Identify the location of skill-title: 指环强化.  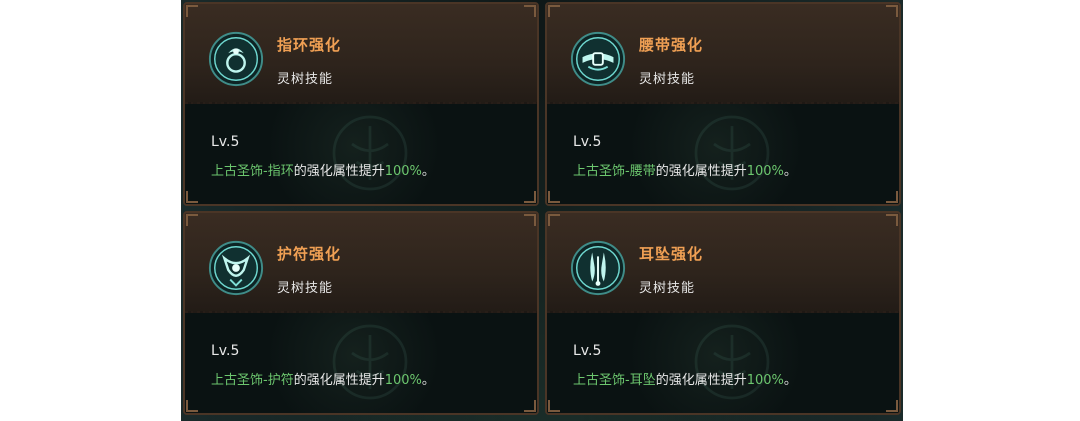
(309, 45).